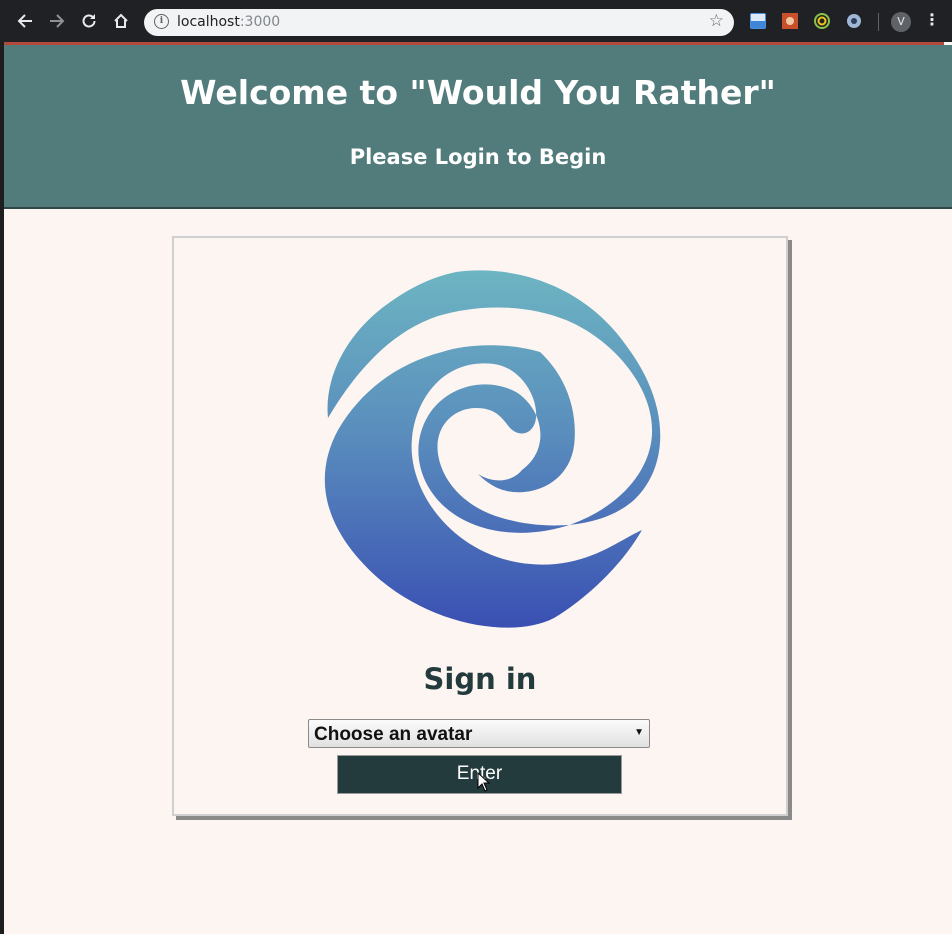 Image resolution: width=952 pixels, height=934 pixels. Describe the element at coordinates (932, 19) in the screenshot. I see `menu-dots-icon: ⋮` at that location.